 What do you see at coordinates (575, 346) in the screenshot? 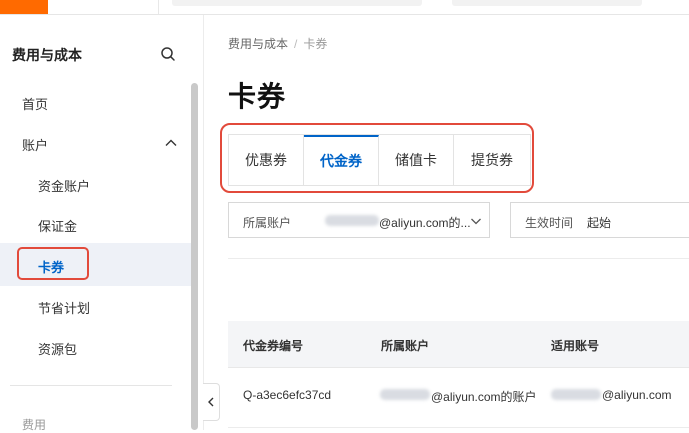
I see `column-header-applicable-account: 适用账号` at bounding box center [575, 346].